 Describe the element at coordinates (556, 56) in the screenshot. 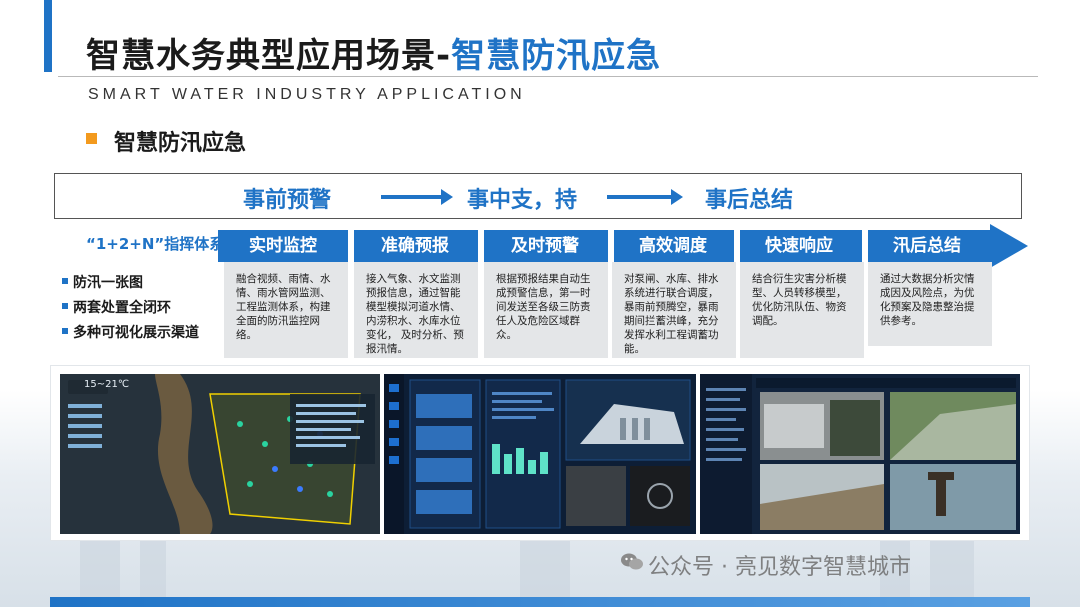

I see `title-accent: 智慧防汛应急` at that location.